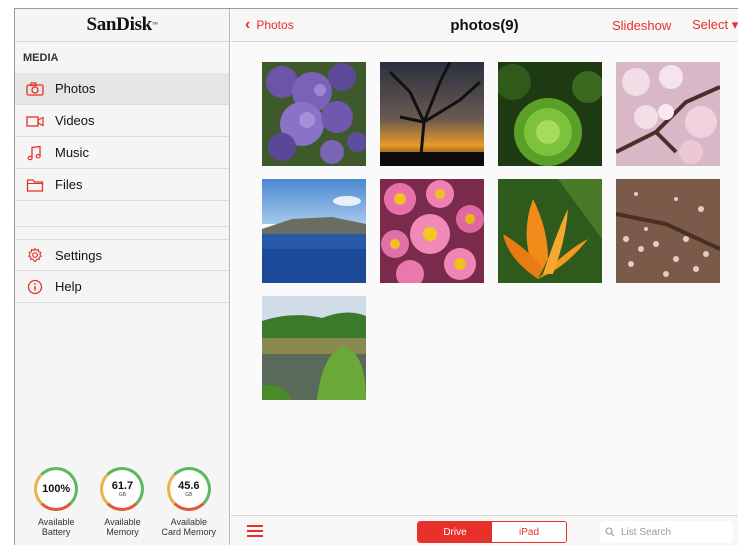 The height and width of the screenshot is (545, 738). Describe the element at coordinates (75, 120) in the screenshot. I see `sidebar-item-label: Videos` at that location.